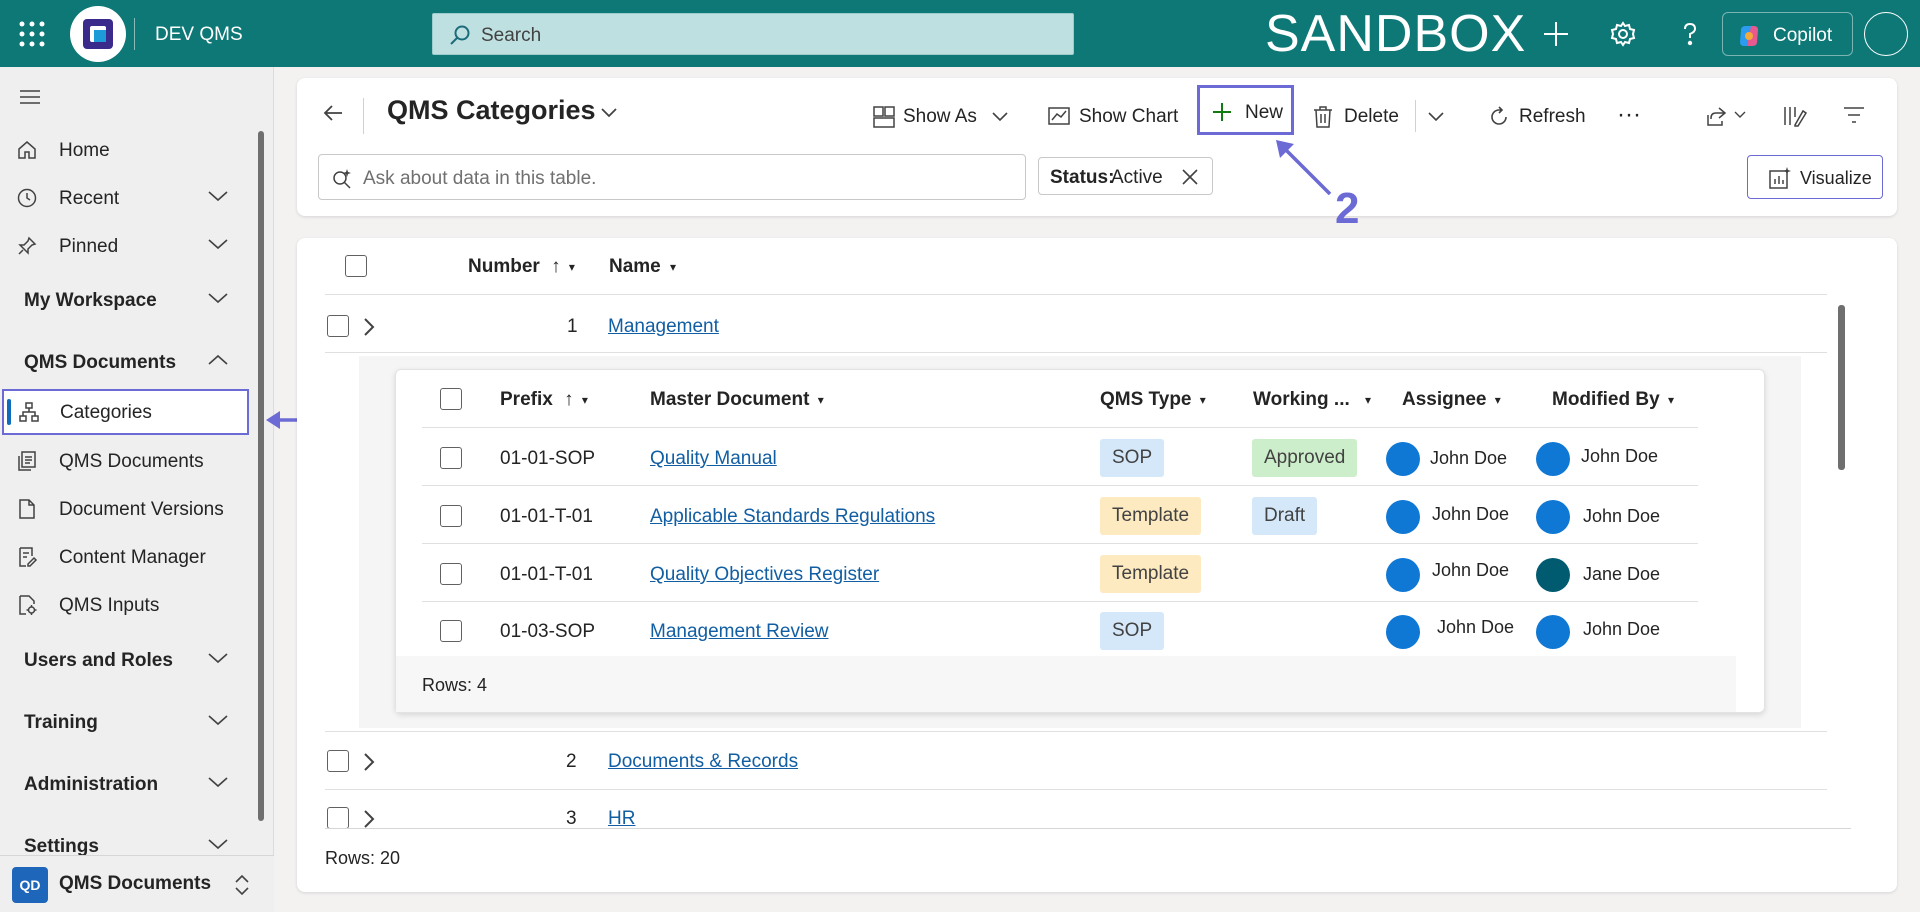 This screenshot has width=1920, height=912. Describe the element at coordinates (100, 362) in the screenshot. I see `sidebar-group-label: QMS Documents` at that location.